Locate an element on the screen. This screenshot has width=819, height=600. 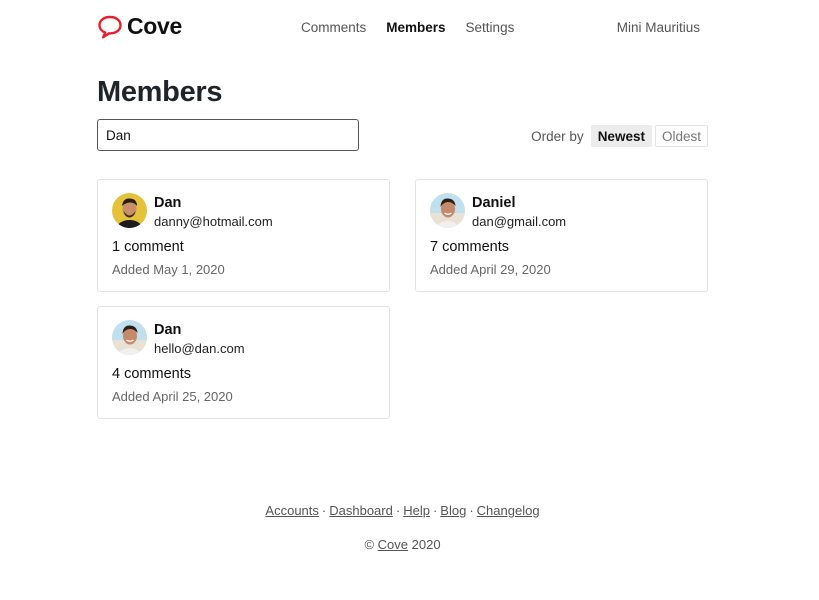
main-nav: Comments Members Settings is located at coordinates (417, 27).